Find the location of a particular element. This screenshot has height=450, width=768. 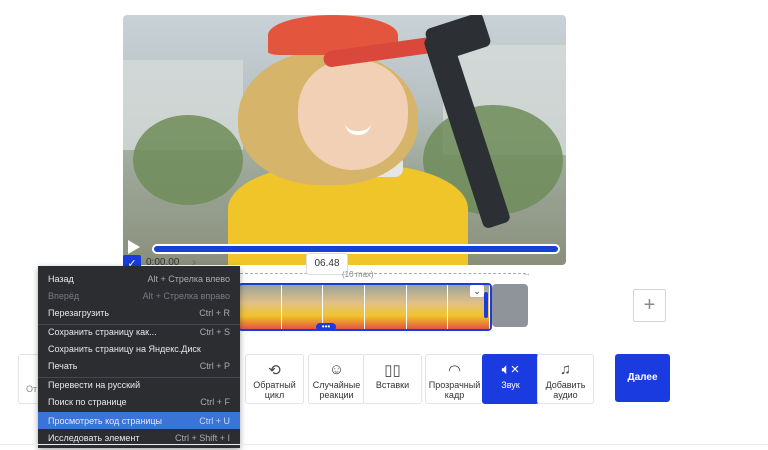

menu-item-print: Печать Ctrl + P is located at coordinates (139, 365).